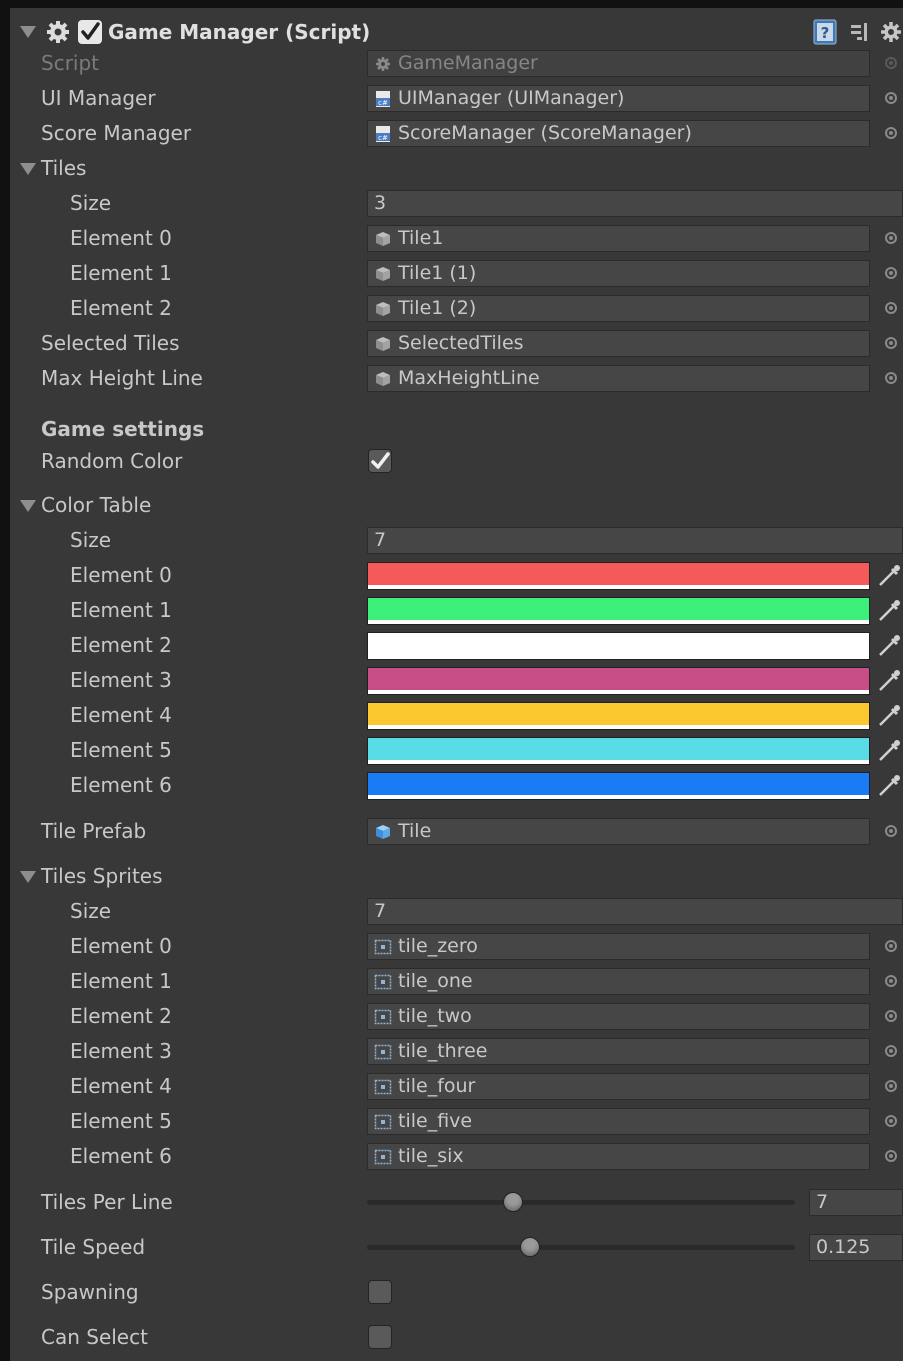 Image resolution: width=903 pixels, height=1361 pixels. What do you see at coordinates (635, 540) in the screenshot?
I see `color-table-size-input: 7` at bounding box center [635, 540].